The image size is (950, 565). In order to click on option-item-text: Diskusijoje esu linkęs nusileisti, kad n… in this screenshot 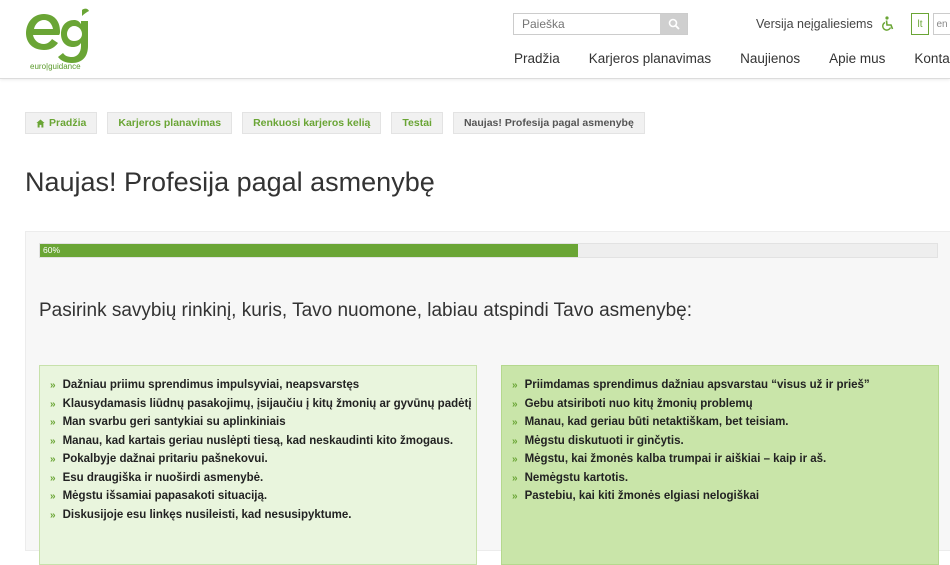, I will do `click(207, 514)`.